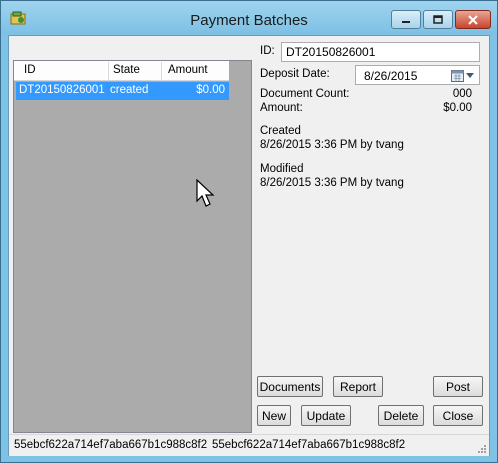 This screenshot has width=498, height=463. What do you see at coordinates (305, 94) in the screenshot?
I see `document-count-label: Document Count:` at bounding box center [305, 94].